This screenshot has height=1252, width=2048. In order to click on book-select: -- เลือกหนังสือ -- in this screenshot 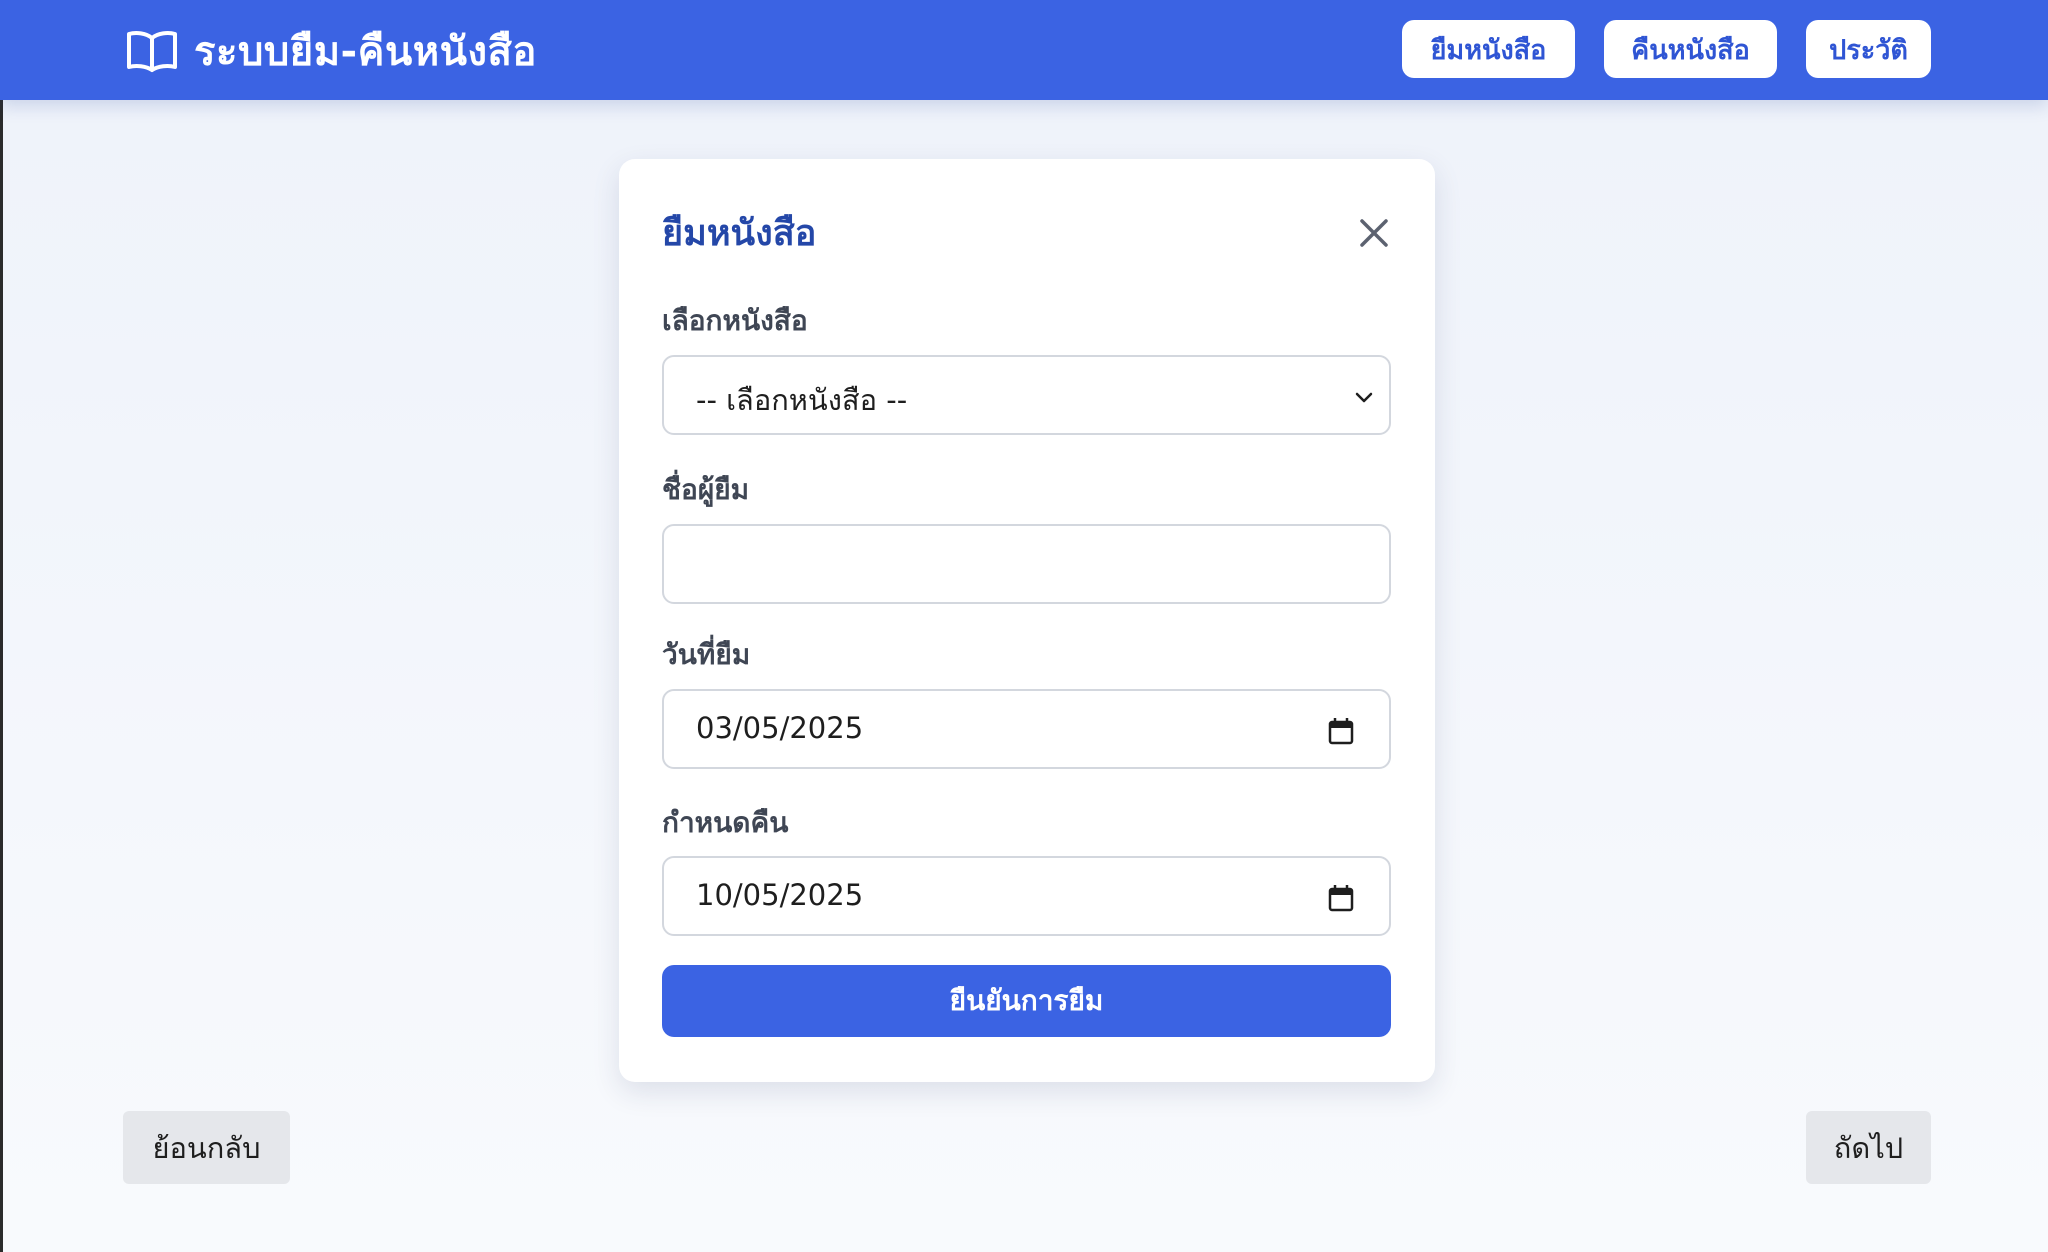, I will do `click(1026, 395)`.